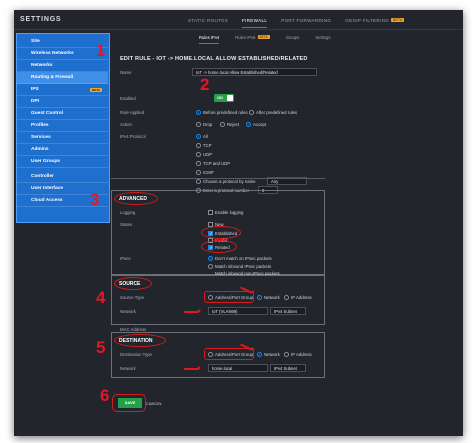 The width and height of the screenshot is (474, 443). I want to click on enabled-label: Enabled, so click(128, 98).